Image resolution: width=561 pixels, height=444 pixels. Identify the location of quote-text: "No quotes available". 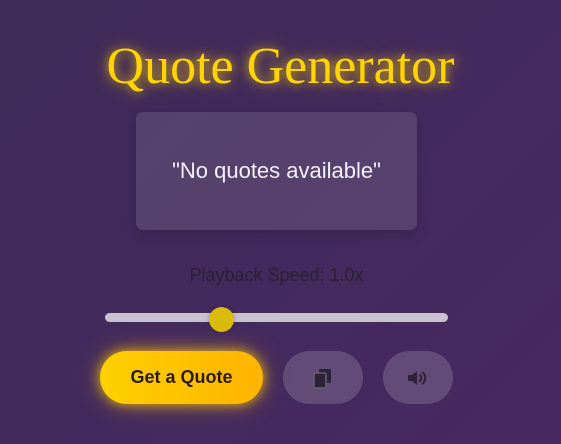
(276, 170).